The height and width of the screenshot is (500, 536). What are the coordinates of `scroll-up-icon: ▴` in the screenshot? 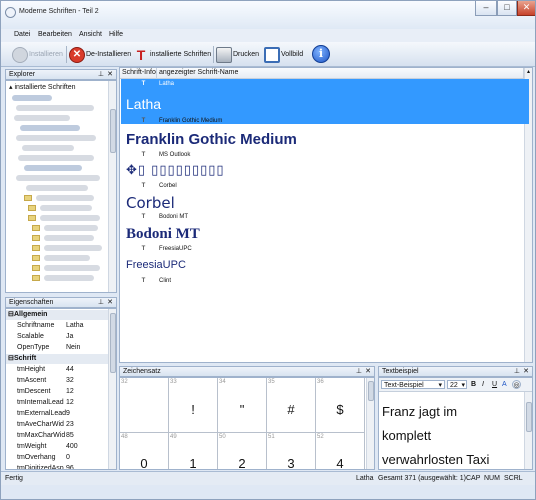 It's located at (528, 72).